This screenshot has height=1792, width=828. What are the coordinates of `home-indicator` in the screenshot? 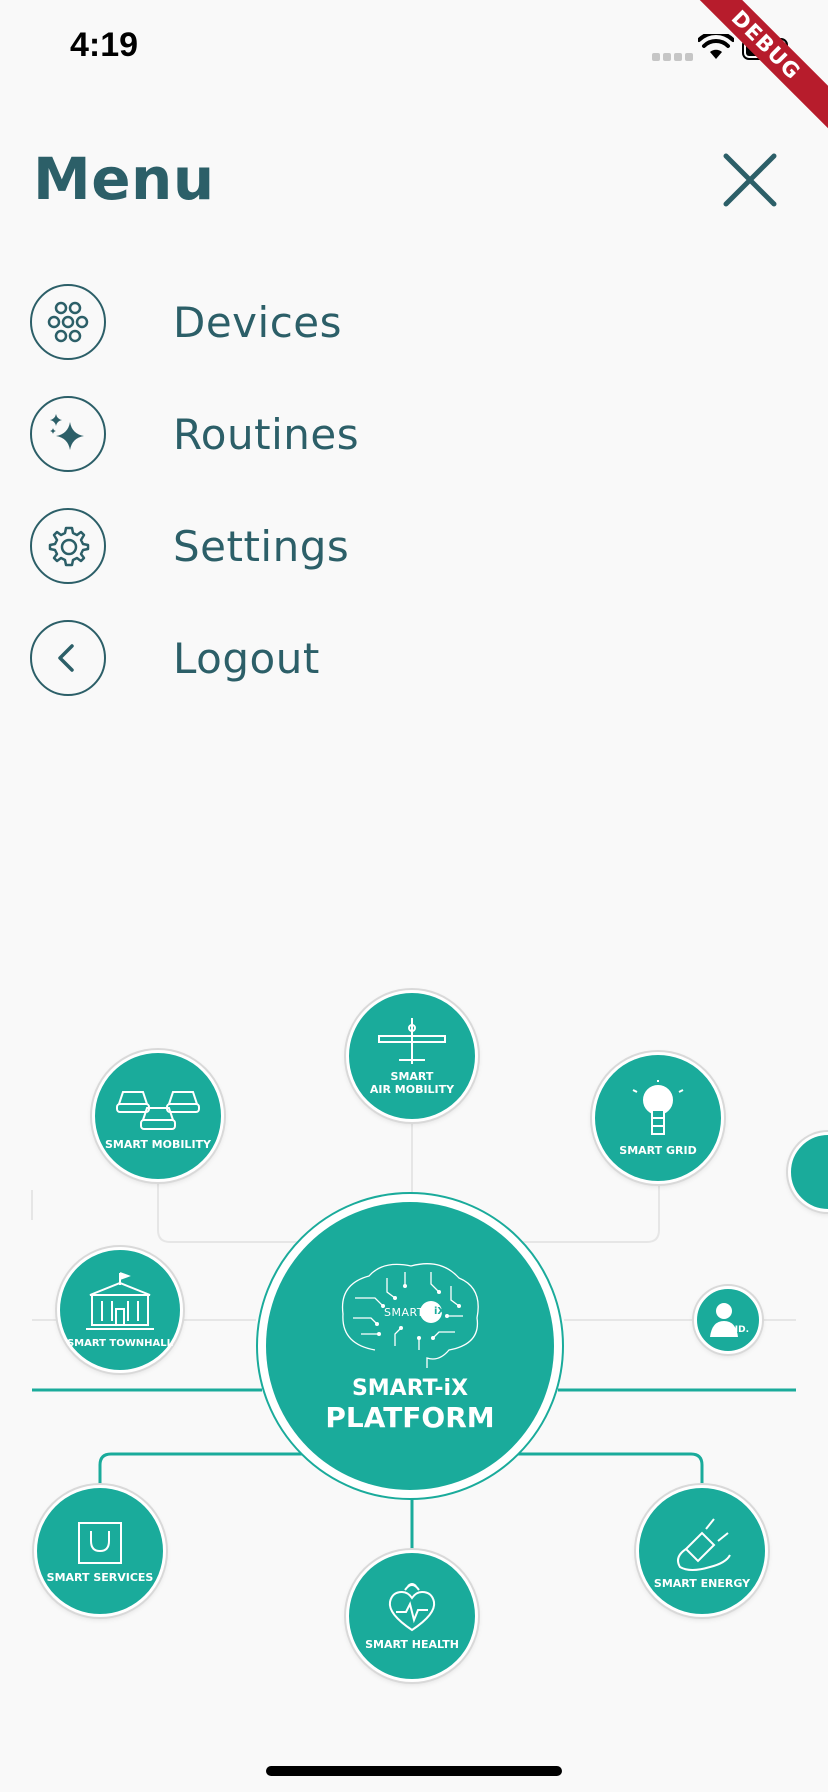 It's located at (414, 1771).